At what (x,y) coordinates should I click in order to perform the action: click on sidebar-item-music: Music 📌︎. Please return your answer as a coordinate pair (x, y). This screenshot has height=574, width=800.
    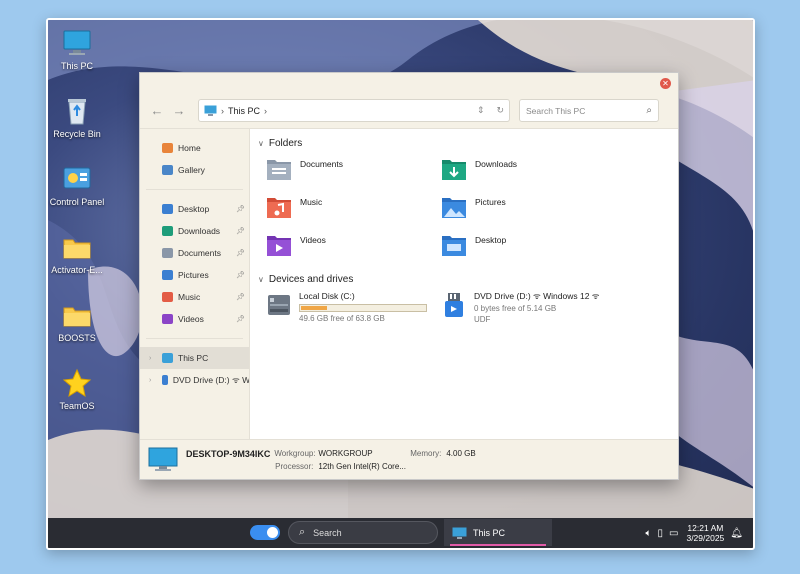
    Looking at the image, I should click on (194, 297).